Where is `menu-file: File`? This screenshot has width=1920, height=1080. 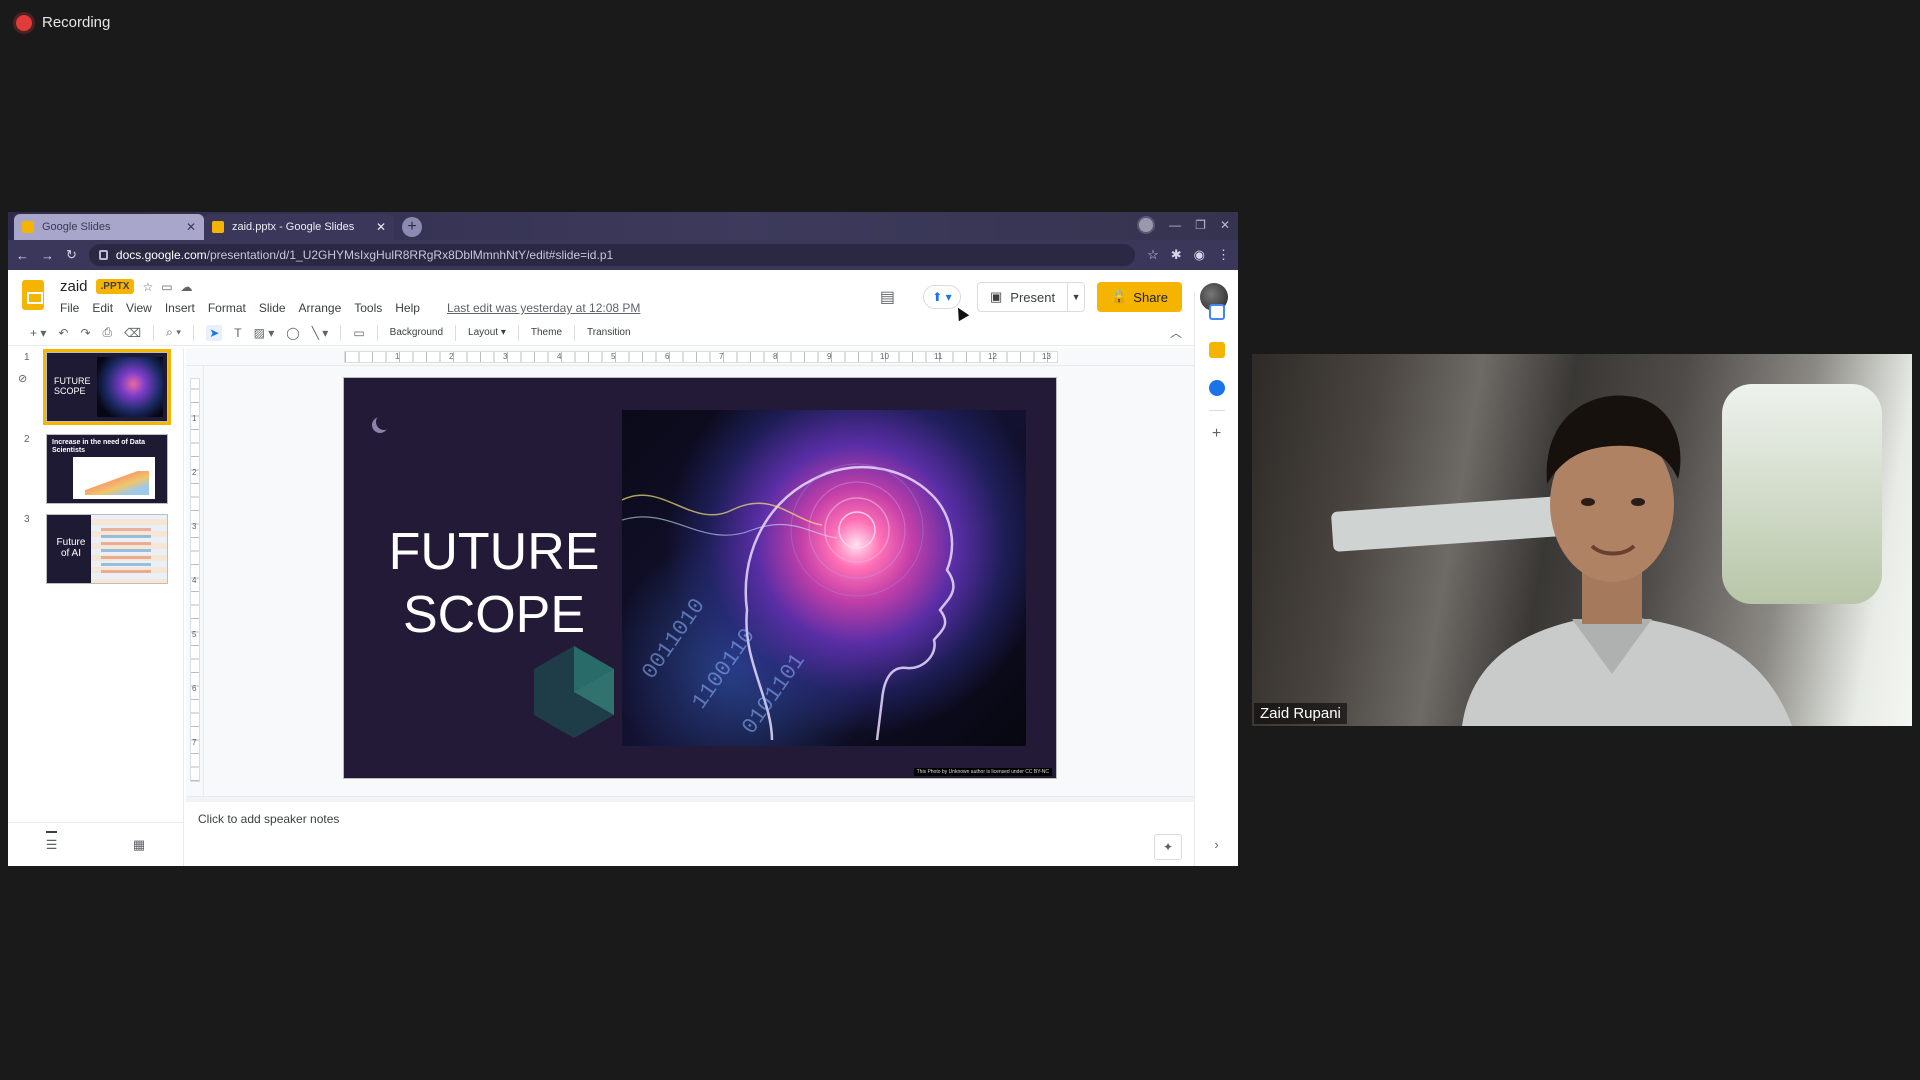 menu-file: File is located at coordinates (69, 308).